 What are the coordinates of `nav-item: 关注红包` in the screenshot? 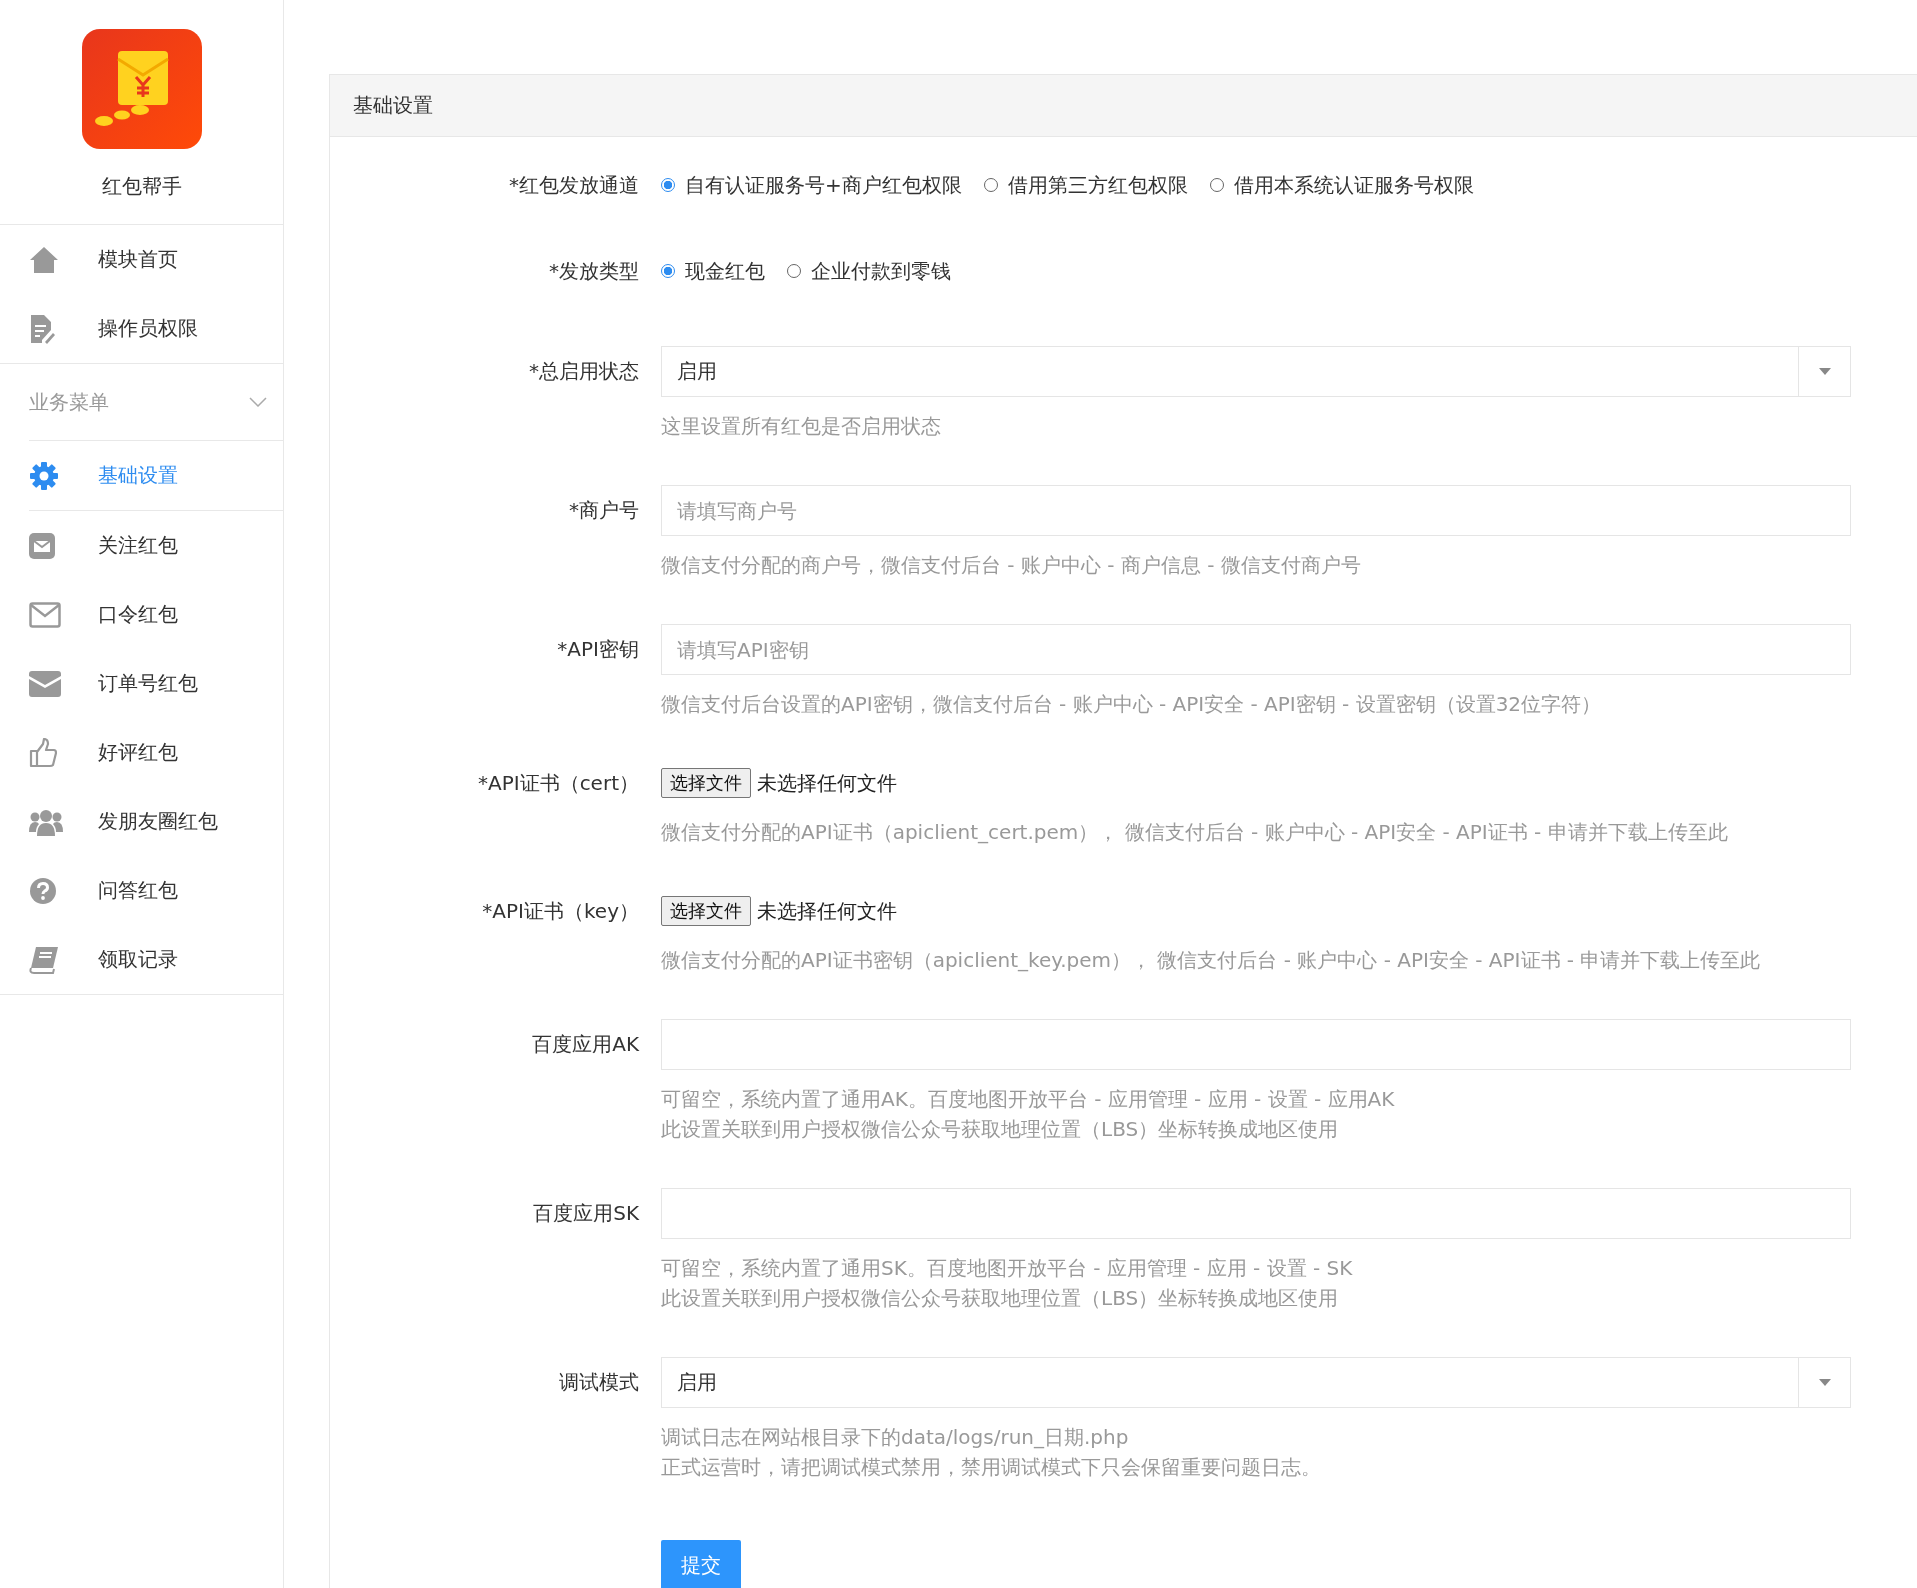 It's located at (141, 545).